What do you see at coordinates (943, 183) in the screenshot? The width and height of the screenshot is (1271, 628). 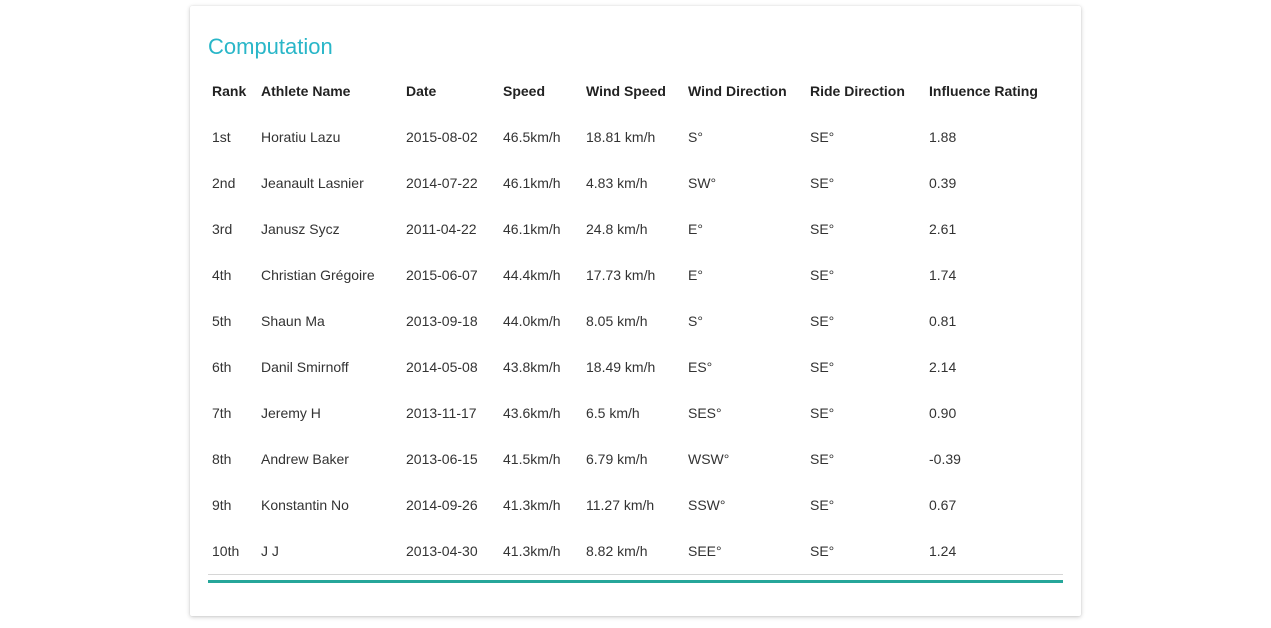 I see `influence-rating-cell: 0.39` at bounding box center [943, 183].